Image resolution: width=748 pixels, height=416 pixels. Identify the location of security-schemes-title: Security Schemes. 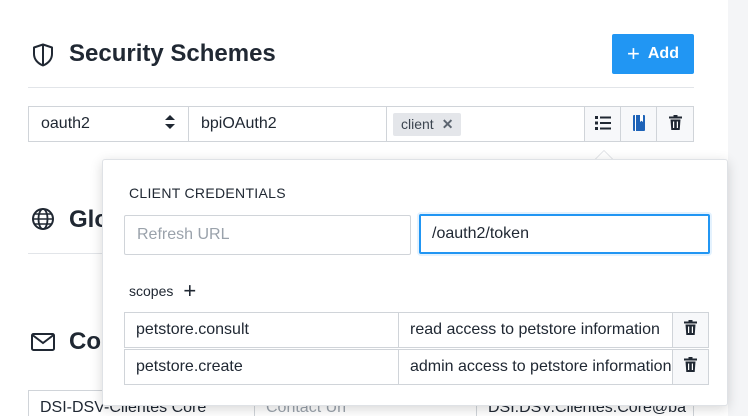
(172, 53).